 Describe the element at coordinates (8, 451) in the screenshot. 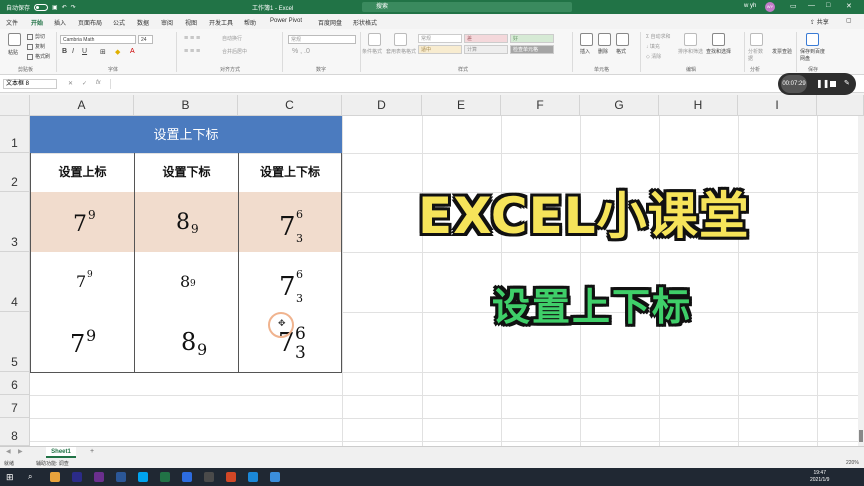

I see `prev-sheet-icon: ◀` at that location.